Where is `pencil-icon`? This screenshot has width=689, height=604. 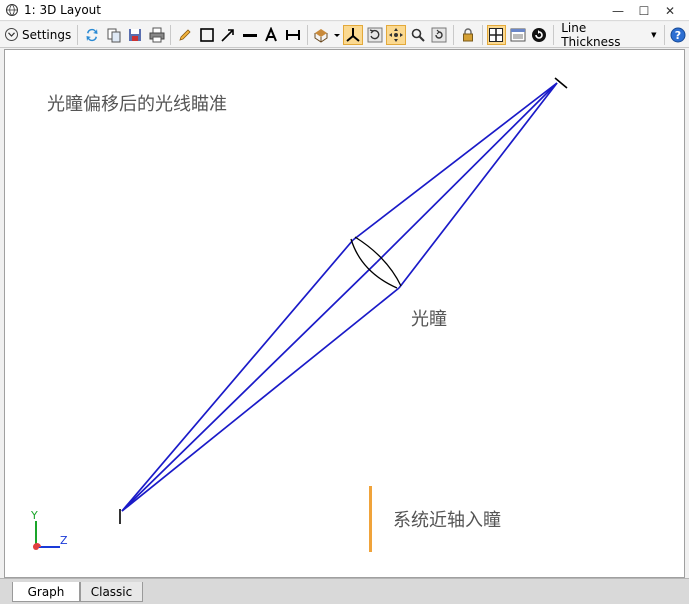
pencil-icon is located at coordinates (185, 35).